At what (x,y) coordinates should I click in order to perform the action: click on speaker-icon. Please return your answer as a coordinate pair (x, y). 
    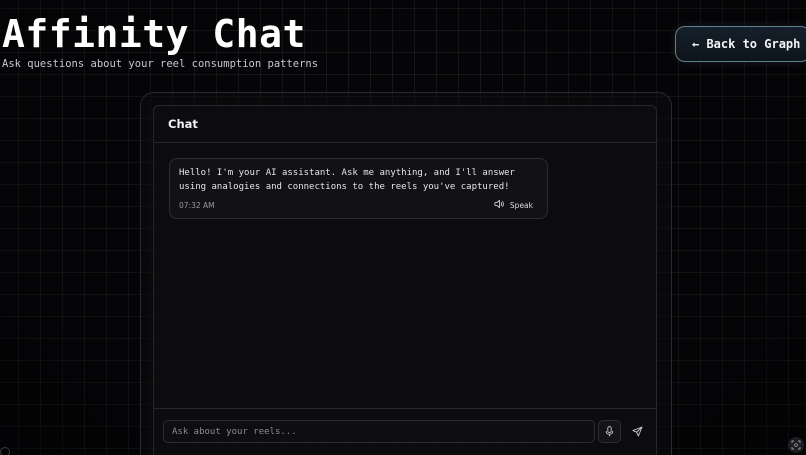
    Looking at the image, I should click on (499, 205).